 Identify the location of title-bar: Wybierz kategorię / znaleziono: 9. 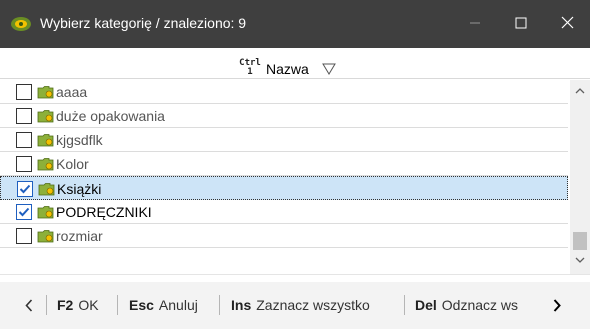
(295, 24).